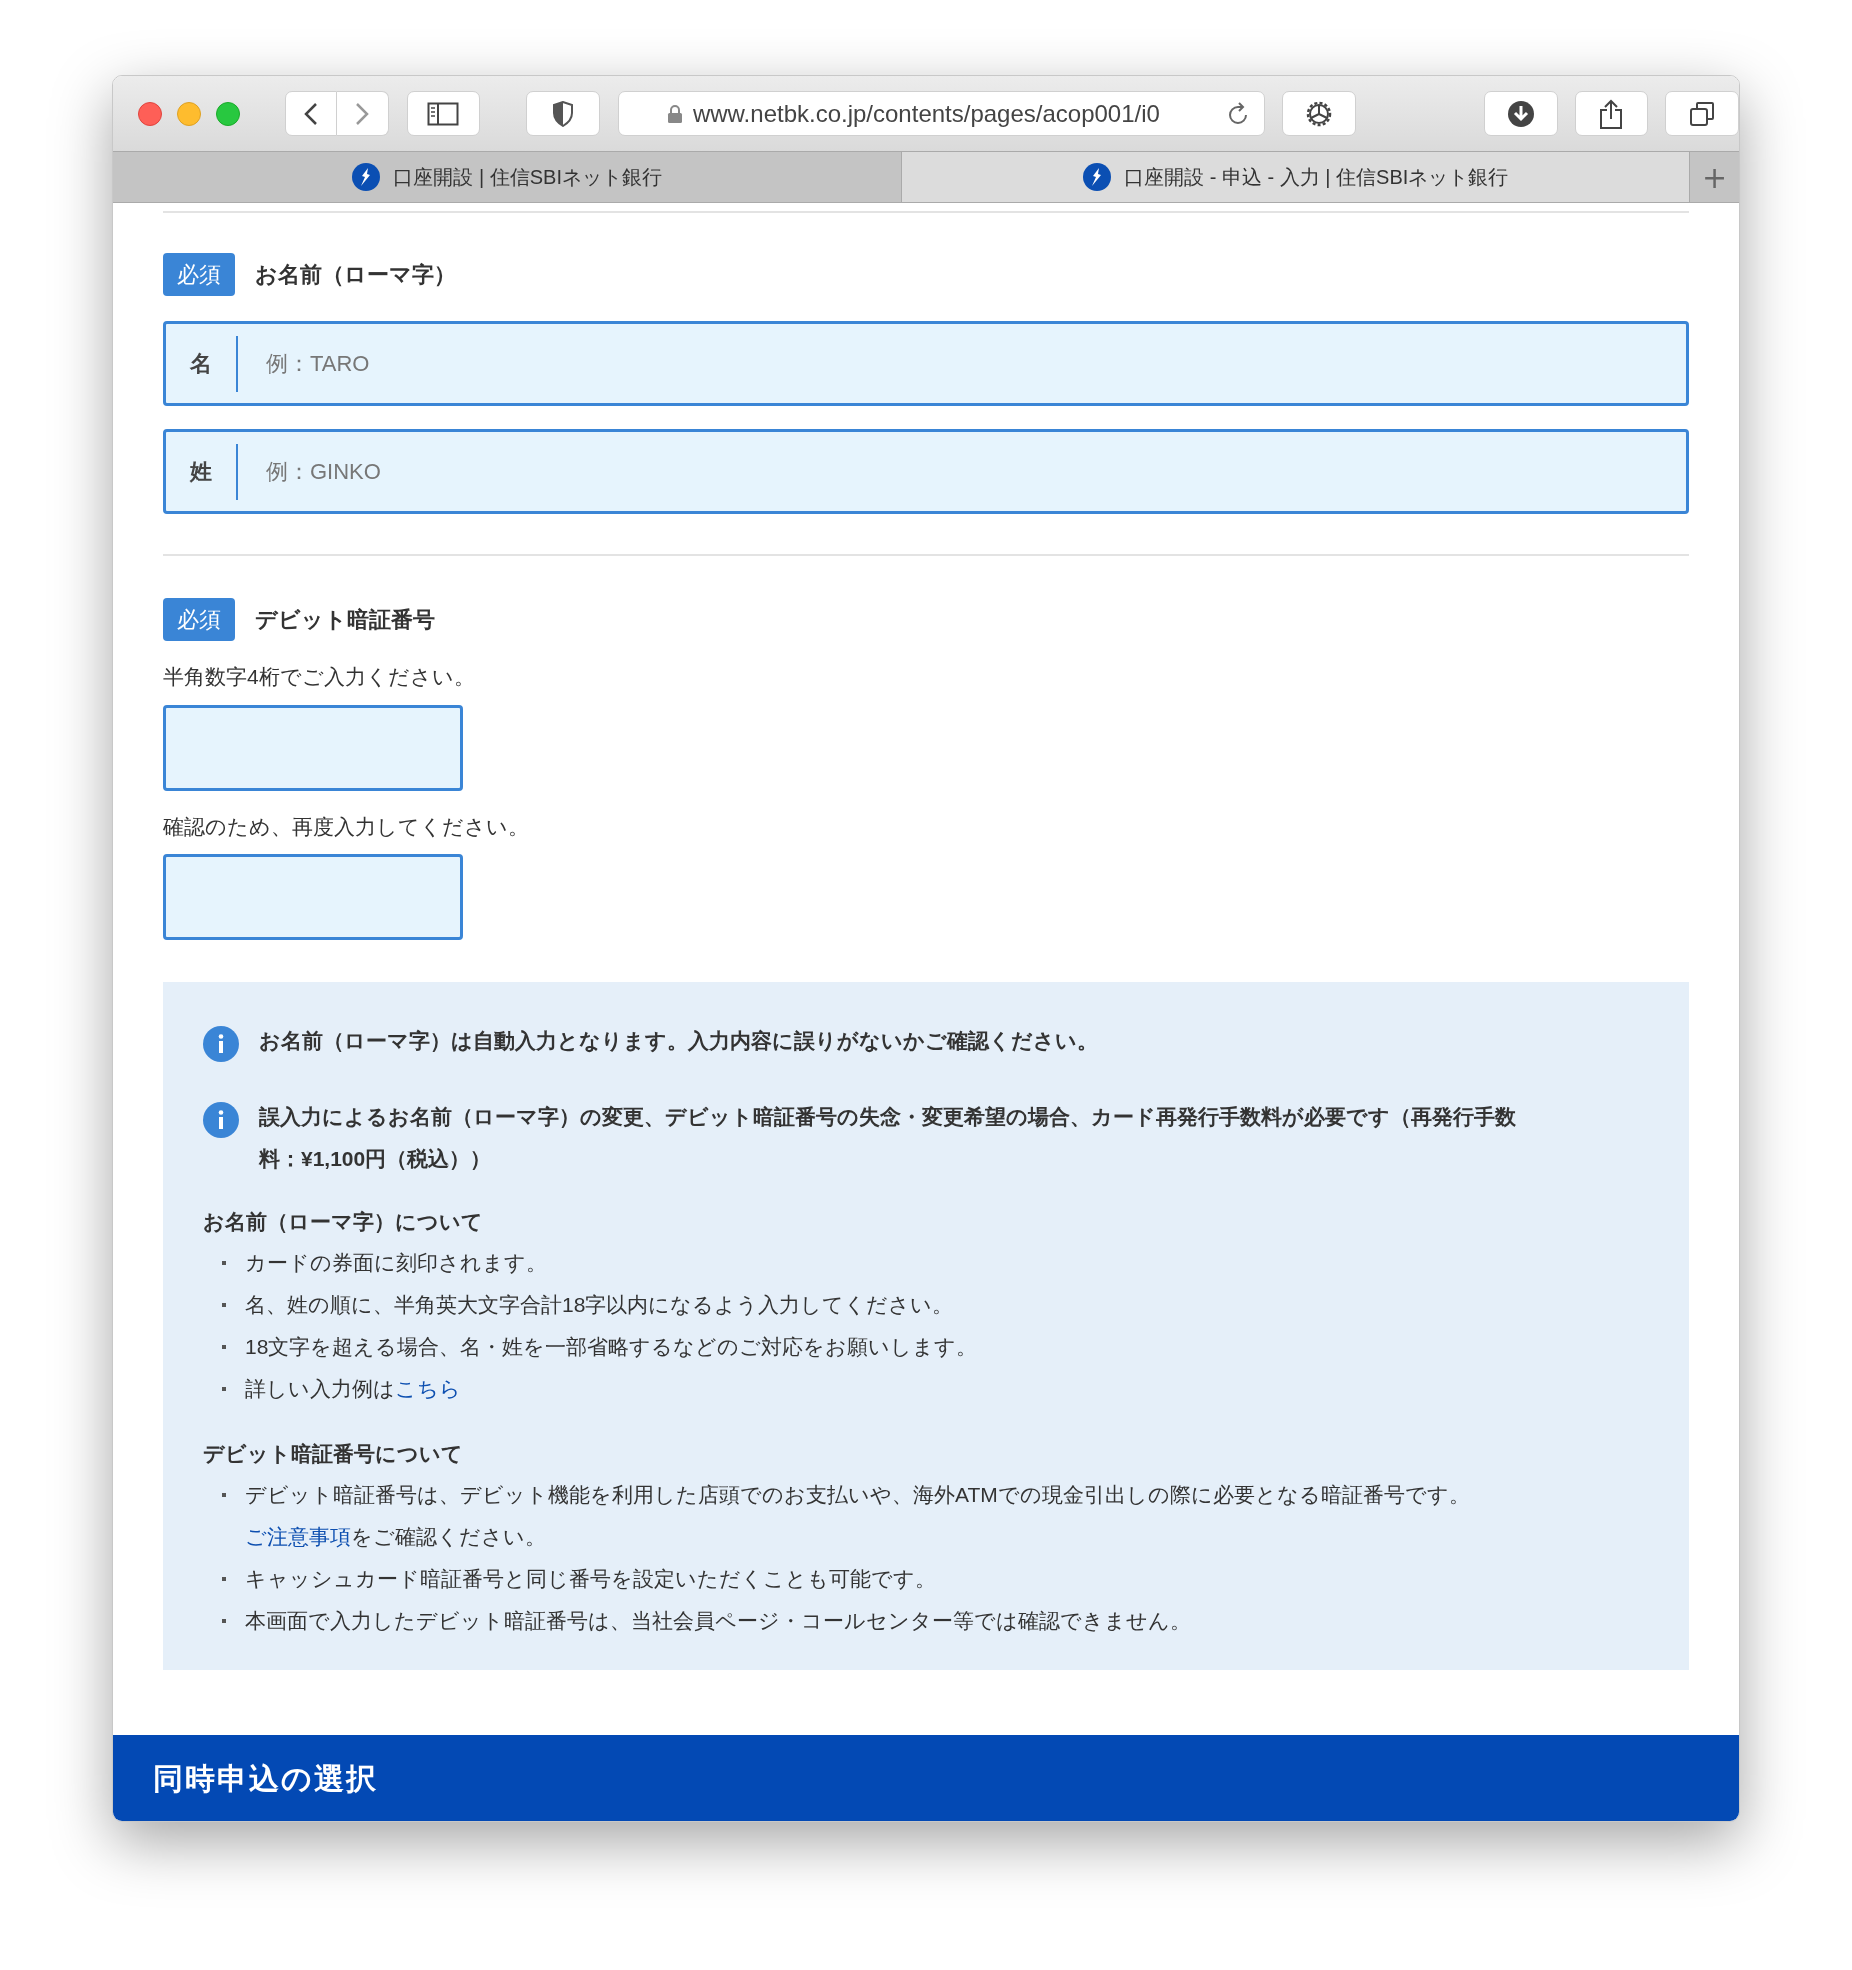  What do you see at coordinates (599, 1305) in the screenshot?
I see `note-item: 名、姓の順に、半角英大文字合計18字以内になるよう入力してください。` at bounding box center [599, 1305].